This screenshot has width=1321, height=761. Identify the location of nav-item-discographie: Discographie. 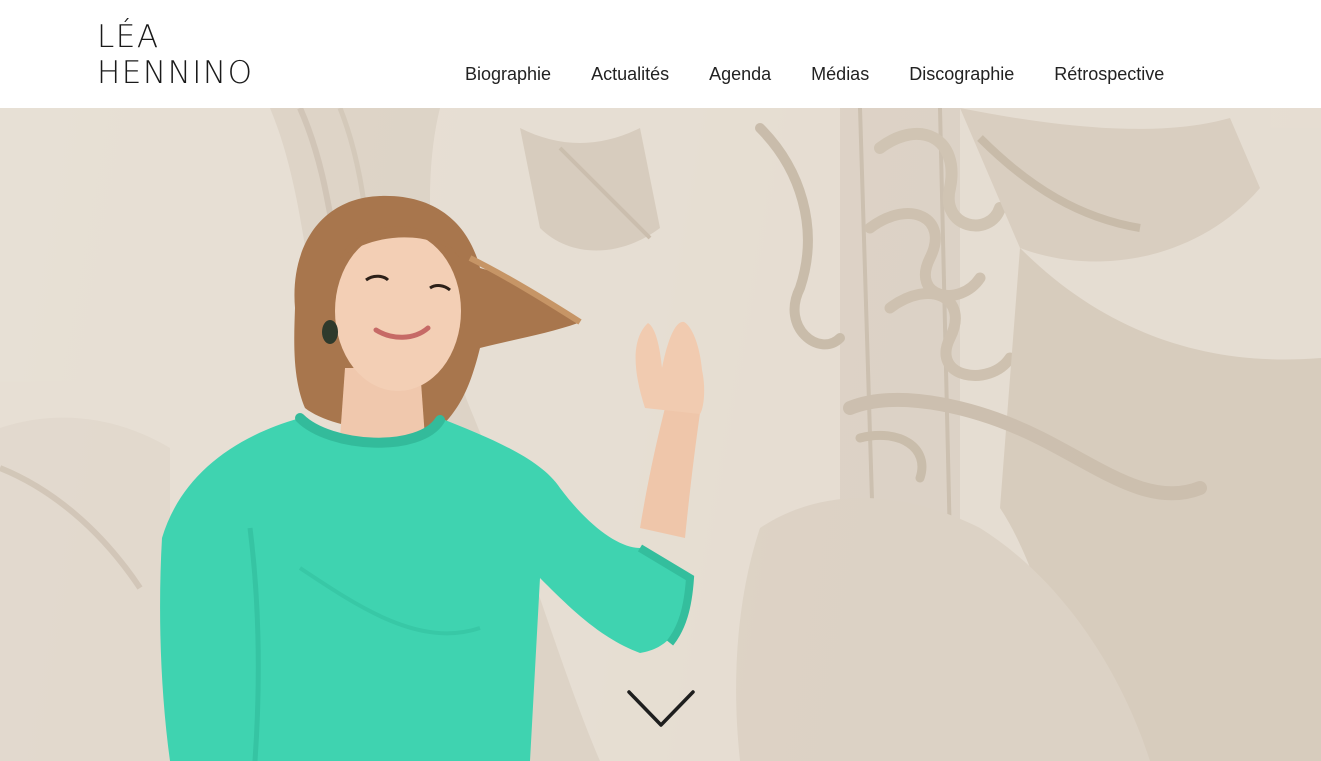
(961, 74).